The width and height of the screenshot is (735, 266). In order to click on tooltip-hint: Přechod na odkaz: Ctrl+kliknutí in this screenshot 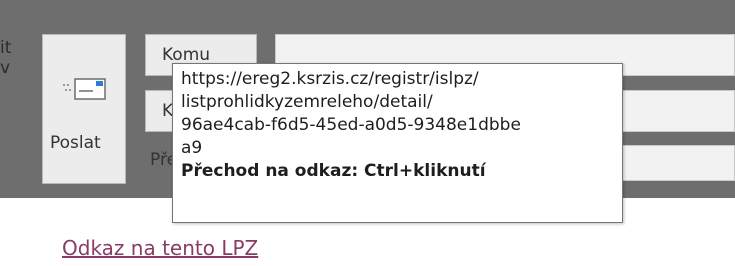, I will do `click(333, 171)`.